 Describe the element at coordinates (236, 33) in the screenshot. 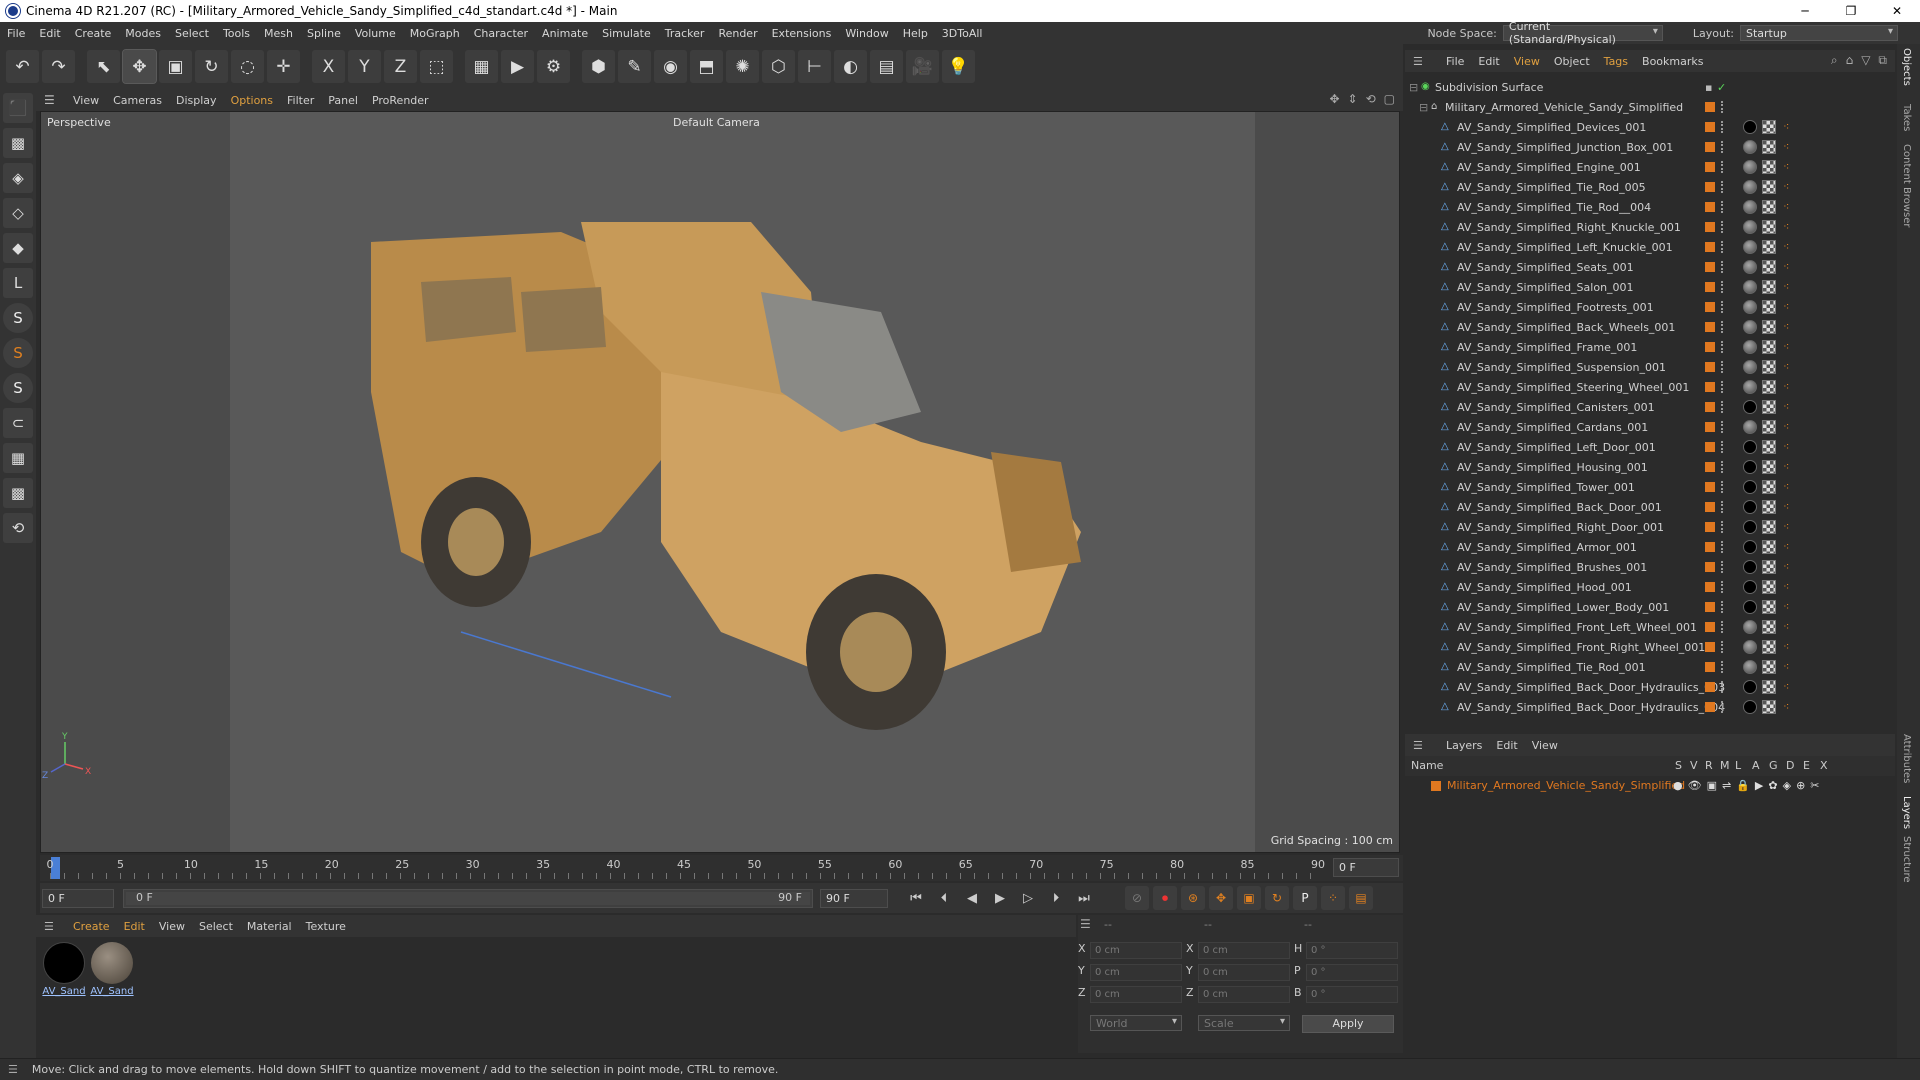

I see `menu-tools: Tools` at that location.